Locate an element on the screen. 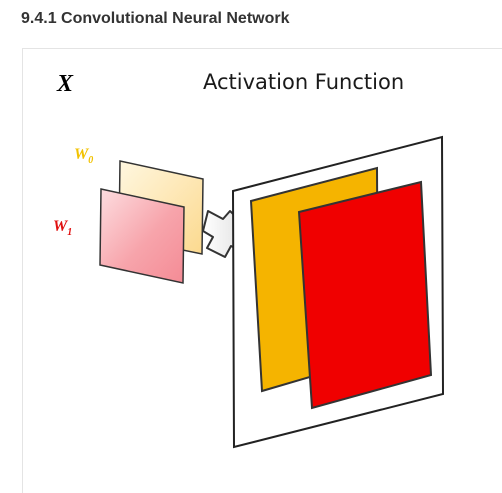 The height and width of the screenshot is (493, 502). weight-w0-subscript: 0 is located at coordinates (90, 160).